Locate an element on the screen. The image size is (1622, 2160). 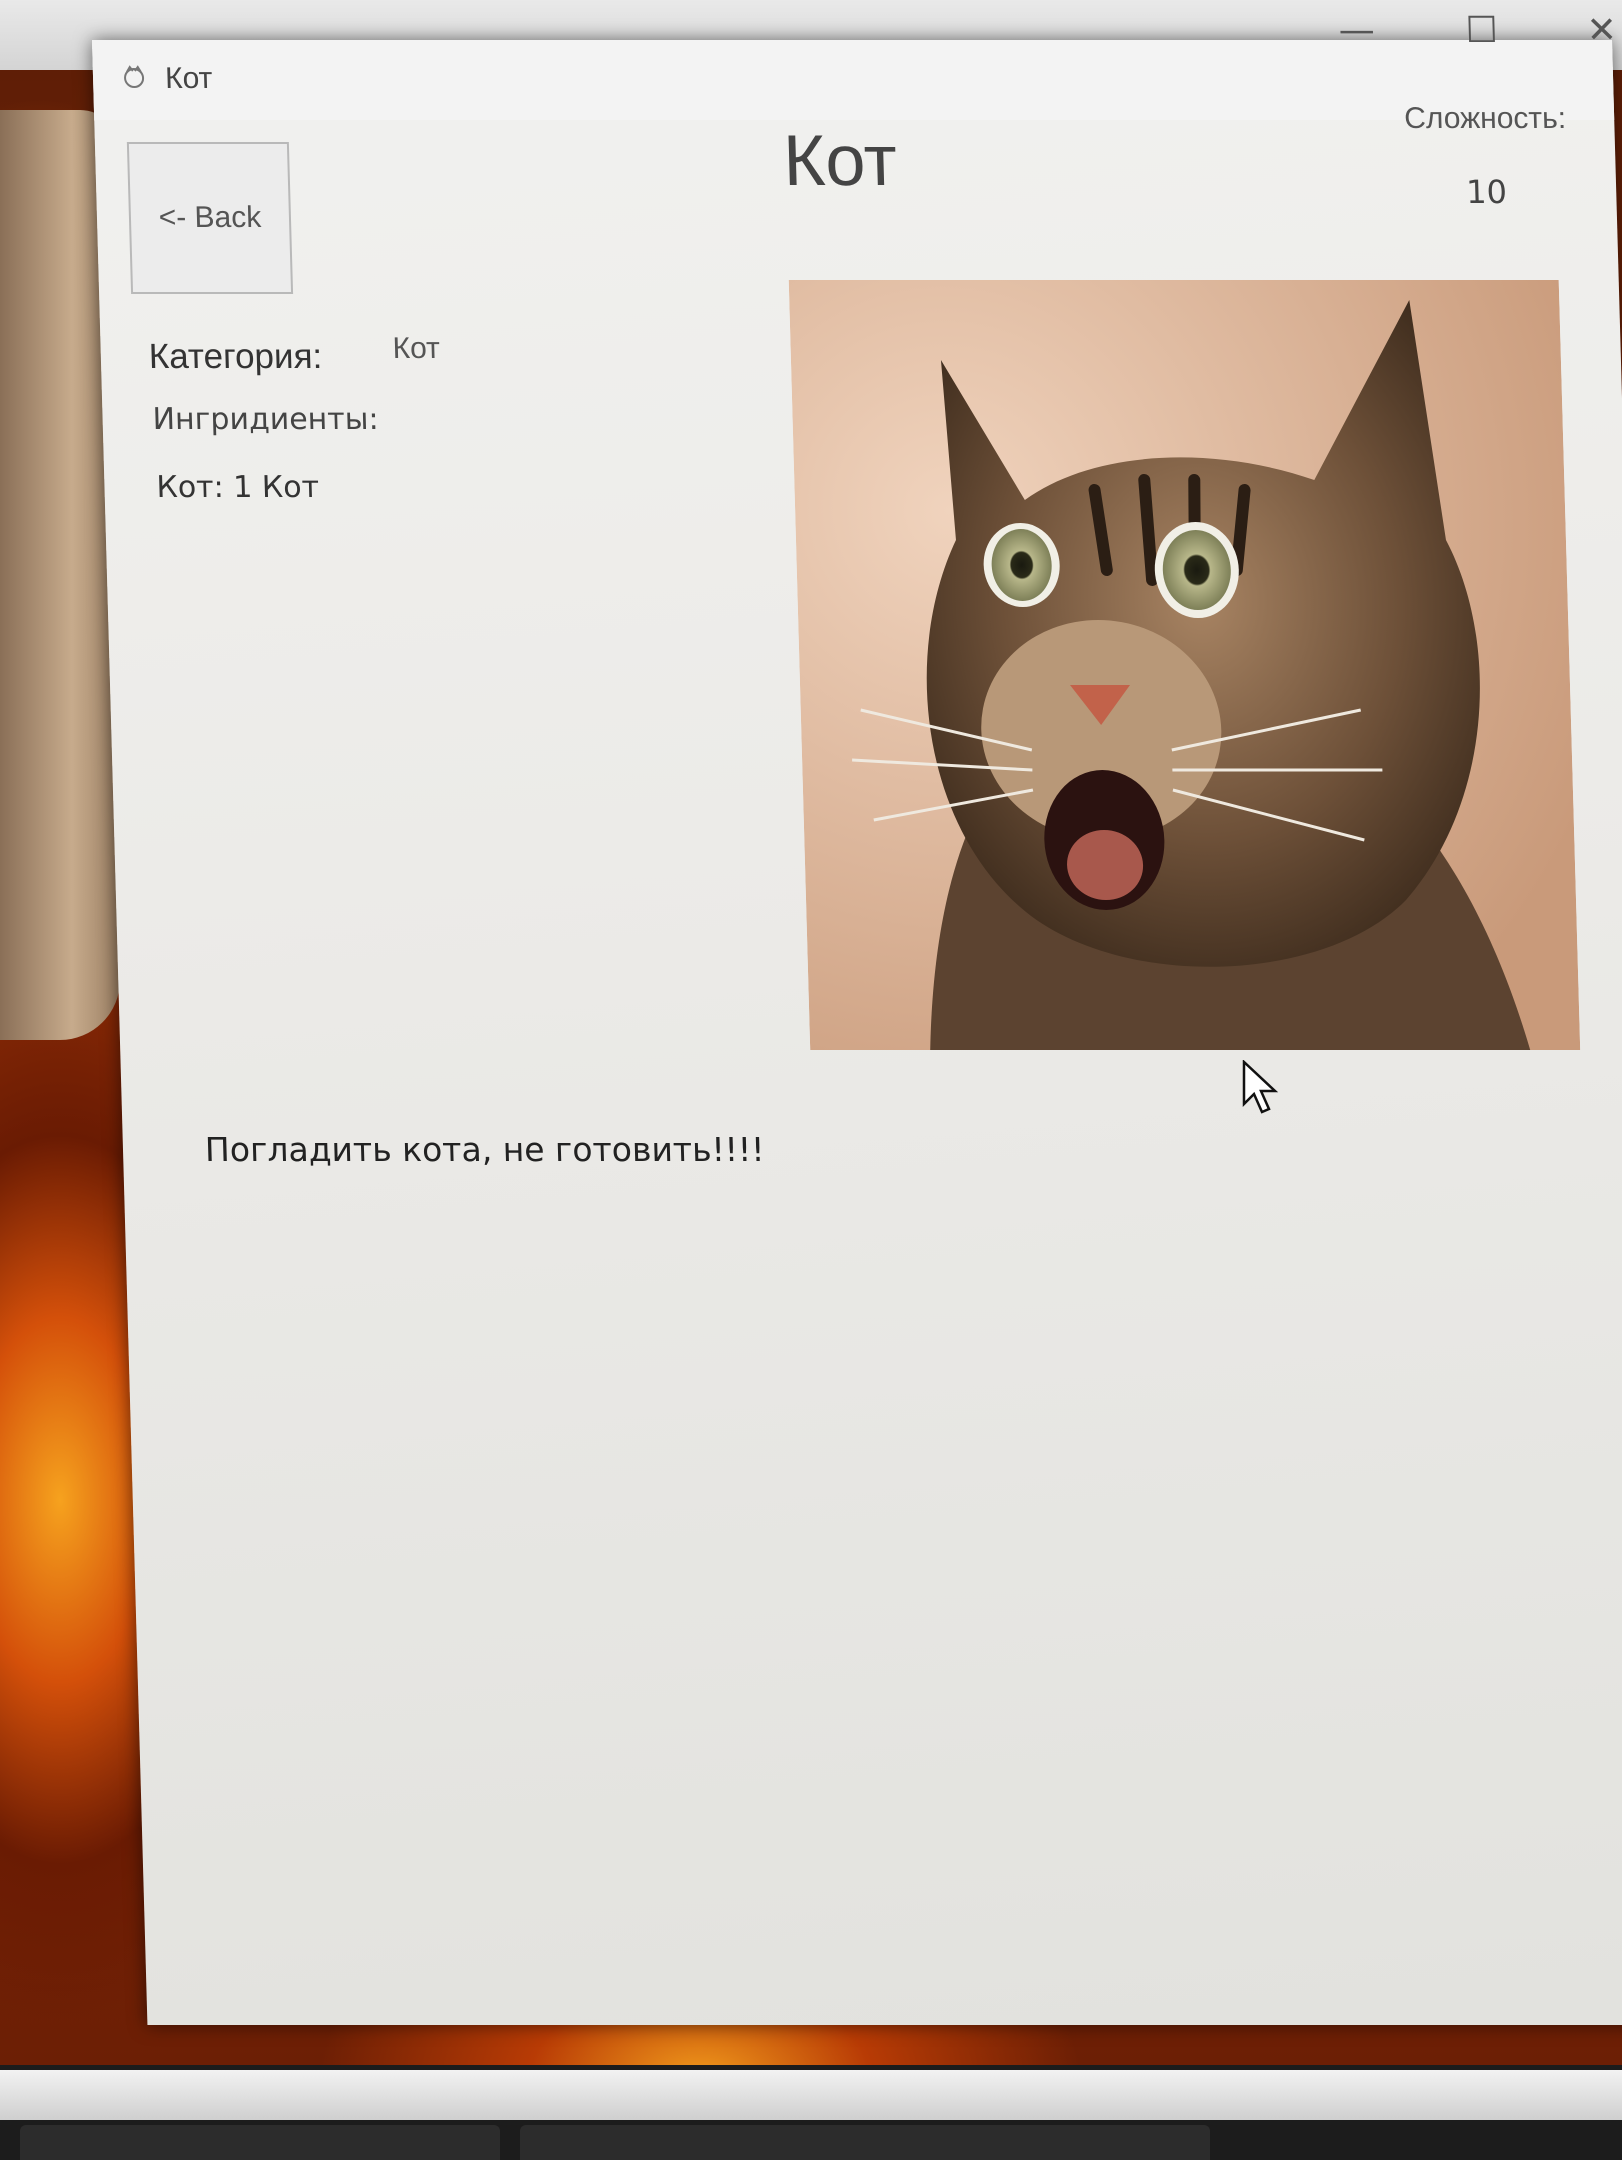
category-value: Кот is located at coordinates (416, 348).